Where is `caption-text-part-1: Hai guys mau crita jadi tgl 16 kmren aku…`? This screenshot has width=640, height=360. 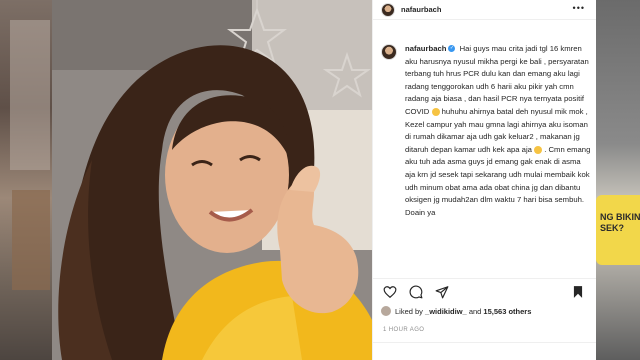 caption-text-part-1: Hai guys mau crita jadi tgl 16 kmren aku… is located at coordinates (497, 80).